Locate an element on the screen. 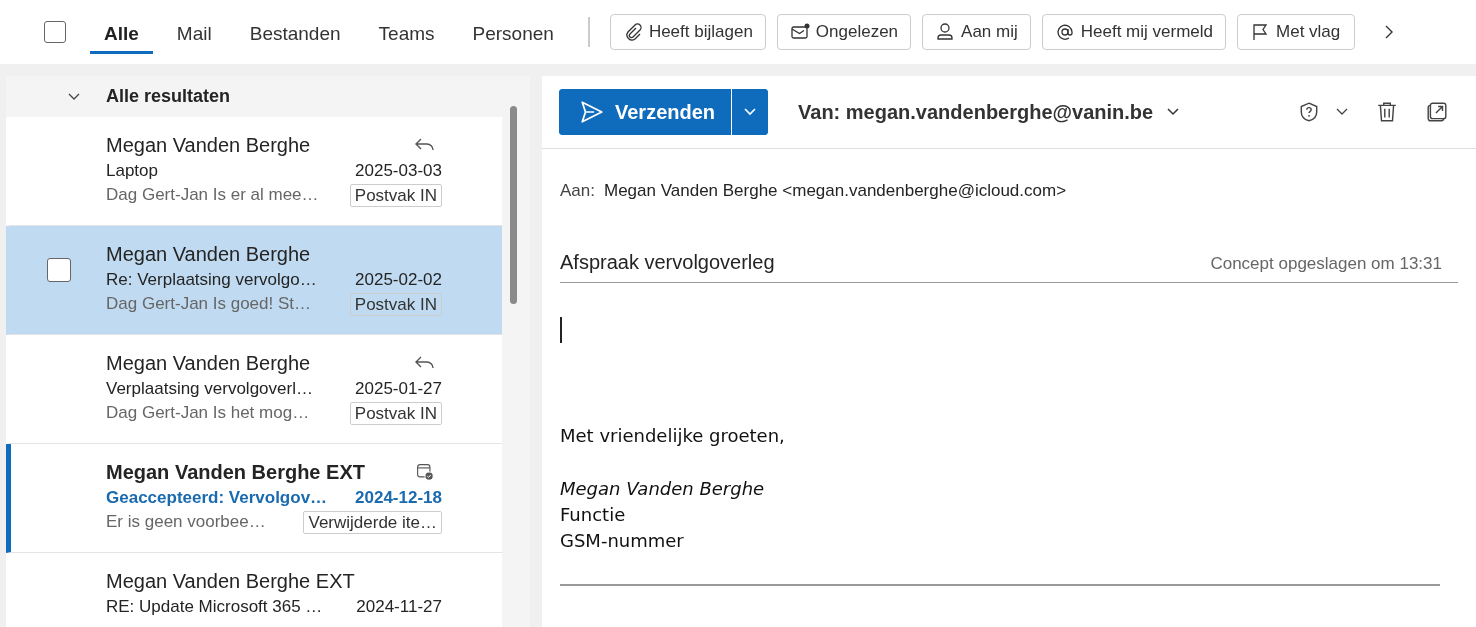 The image size is (1476, 627). message-date: 2025-01-27 is located at coordinates (398, 389).